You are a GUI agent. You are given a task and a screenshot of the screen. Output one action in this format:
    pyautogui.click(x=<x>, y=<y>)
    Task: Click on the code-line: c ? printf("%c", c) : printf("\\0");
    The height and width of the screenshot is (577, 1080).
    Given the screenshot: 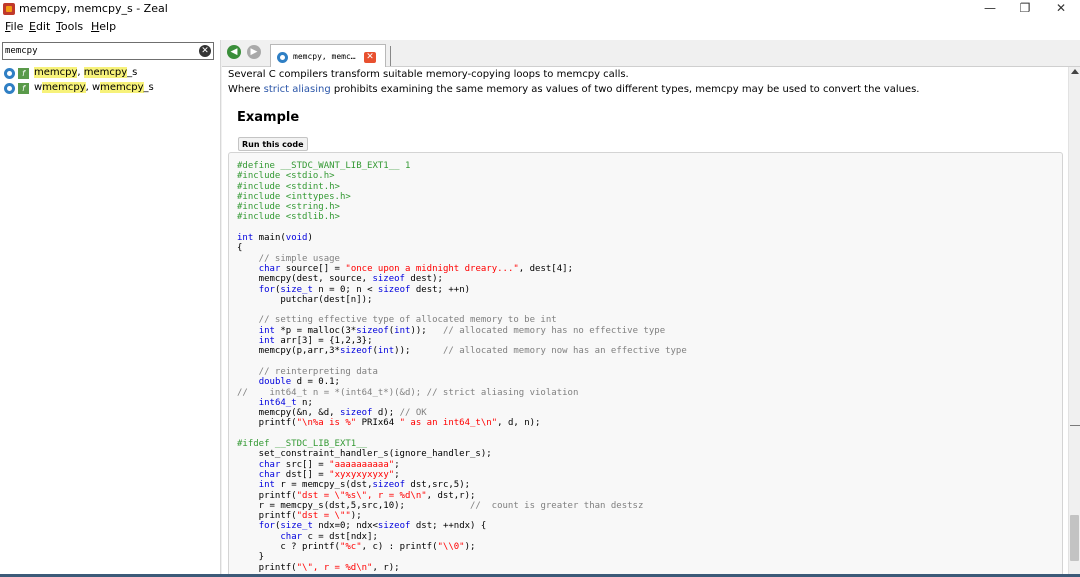 What is the action you would take?
    pyautogui.click(x=356, y=546)
    